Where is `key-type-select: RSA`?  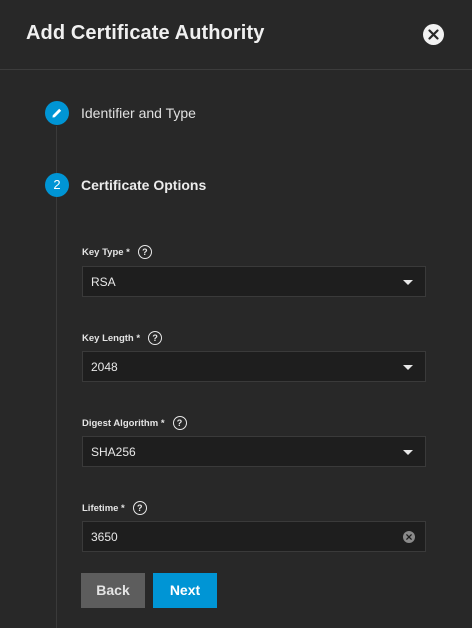
key-type-select: RSA is located at coordinates (254, 281).